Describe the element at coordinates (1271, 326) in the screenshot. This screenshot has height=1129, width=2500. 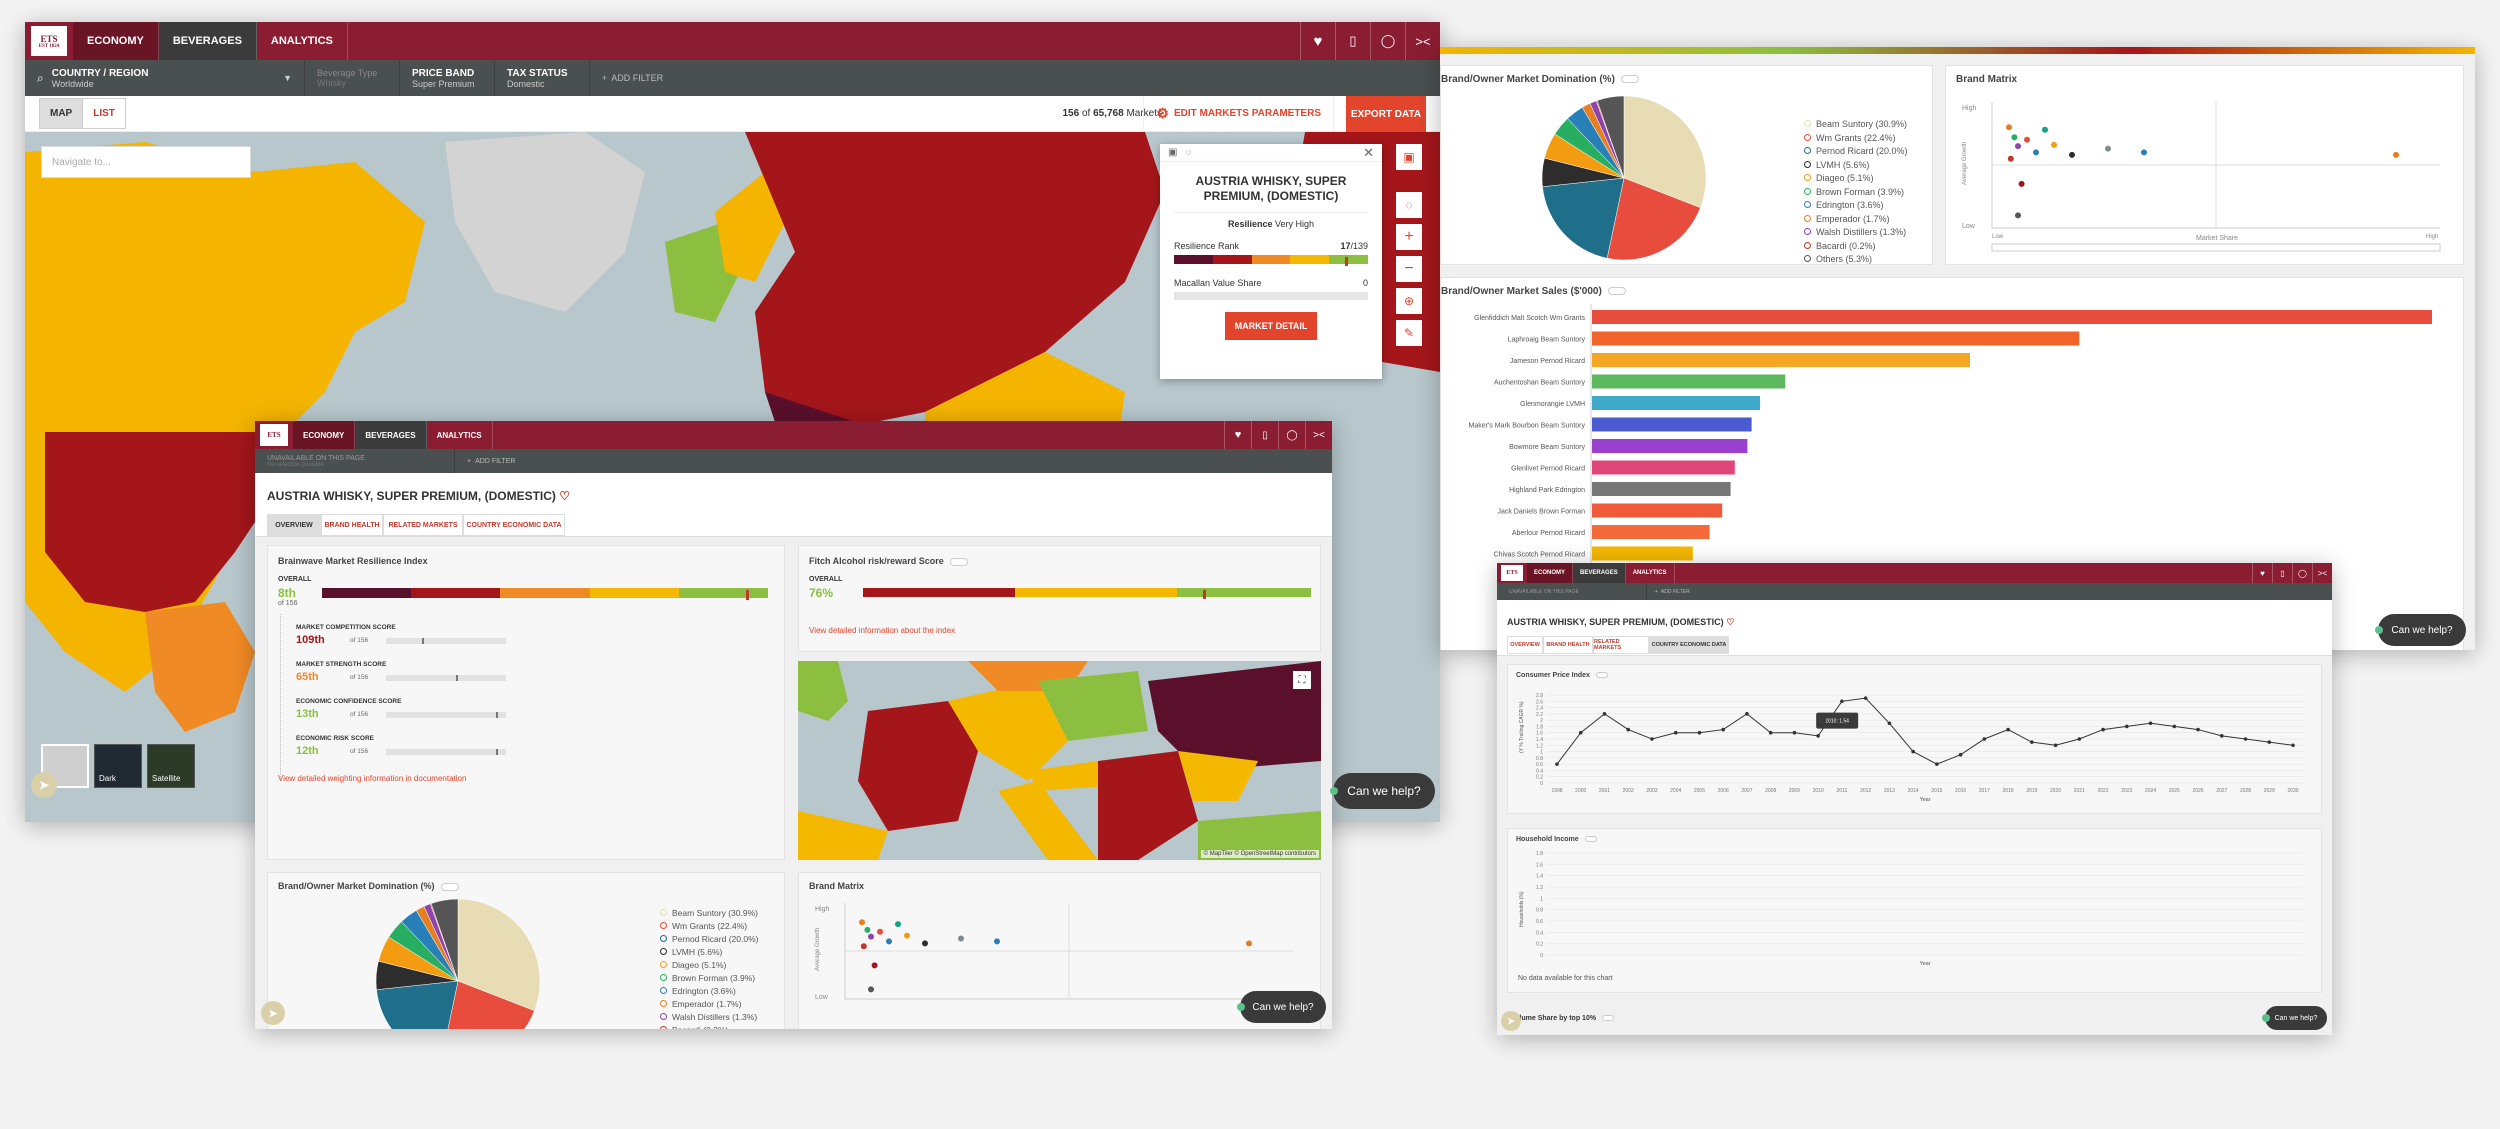
I see `market-detail-button: MARKET DETAIL` at that location.